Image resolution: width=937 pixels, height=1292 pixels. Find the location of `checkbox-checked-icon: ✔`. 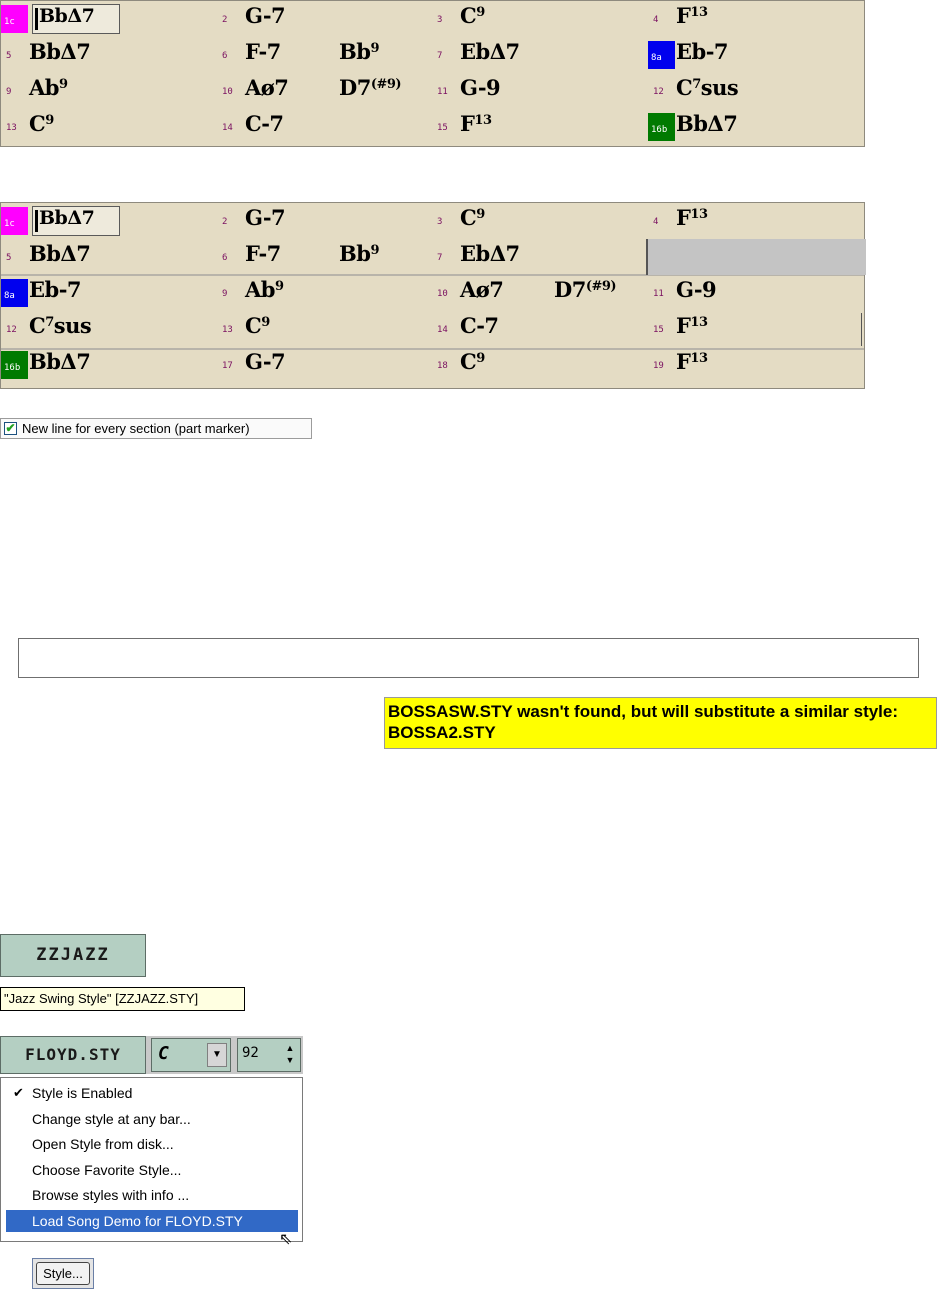

checkbox-checked-icon: ✔ is located at coordinates (10, 428).